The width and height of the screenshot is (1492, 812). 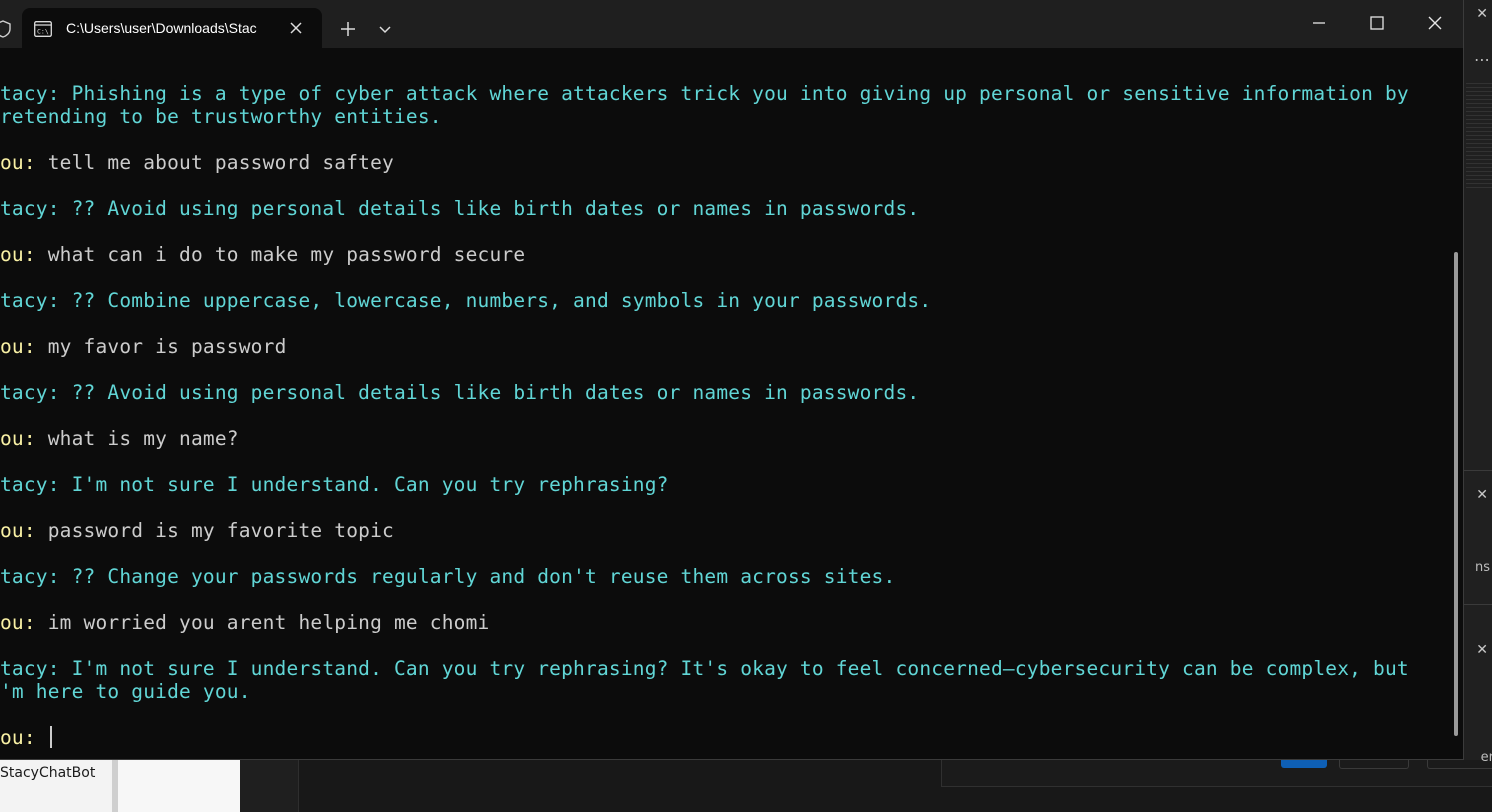 I want to click on shield-icon, so click(x=5, y=29).